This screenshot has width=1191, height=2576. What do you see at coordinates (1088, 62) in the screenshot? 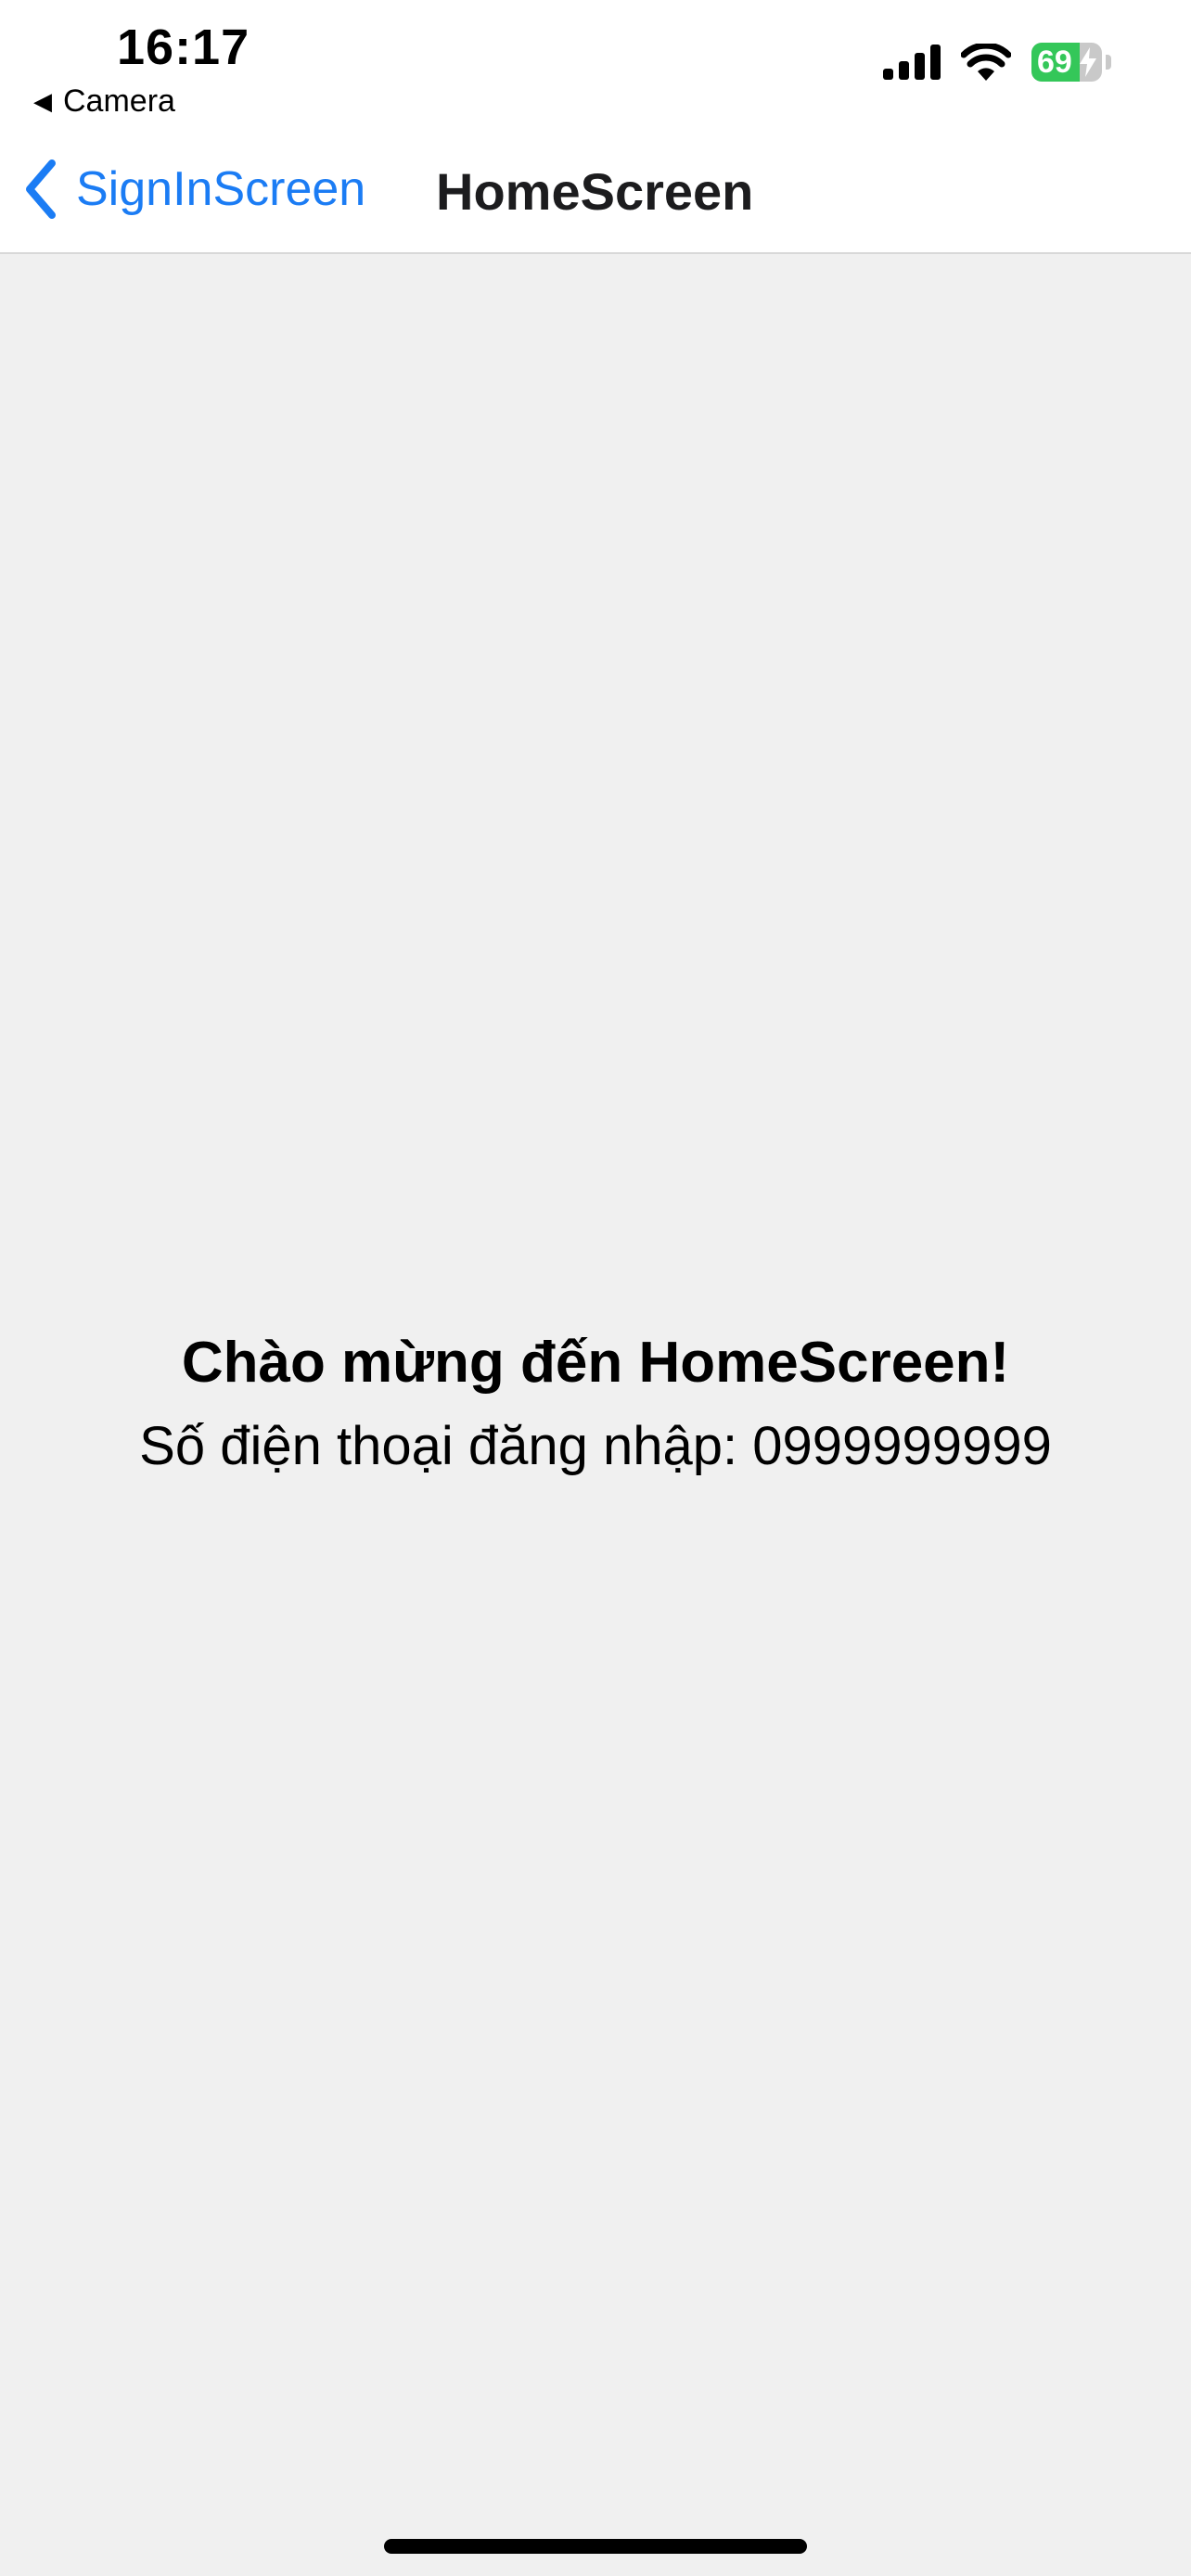
I see `charging-bolt-icon` at bounding box center [1088, 62].